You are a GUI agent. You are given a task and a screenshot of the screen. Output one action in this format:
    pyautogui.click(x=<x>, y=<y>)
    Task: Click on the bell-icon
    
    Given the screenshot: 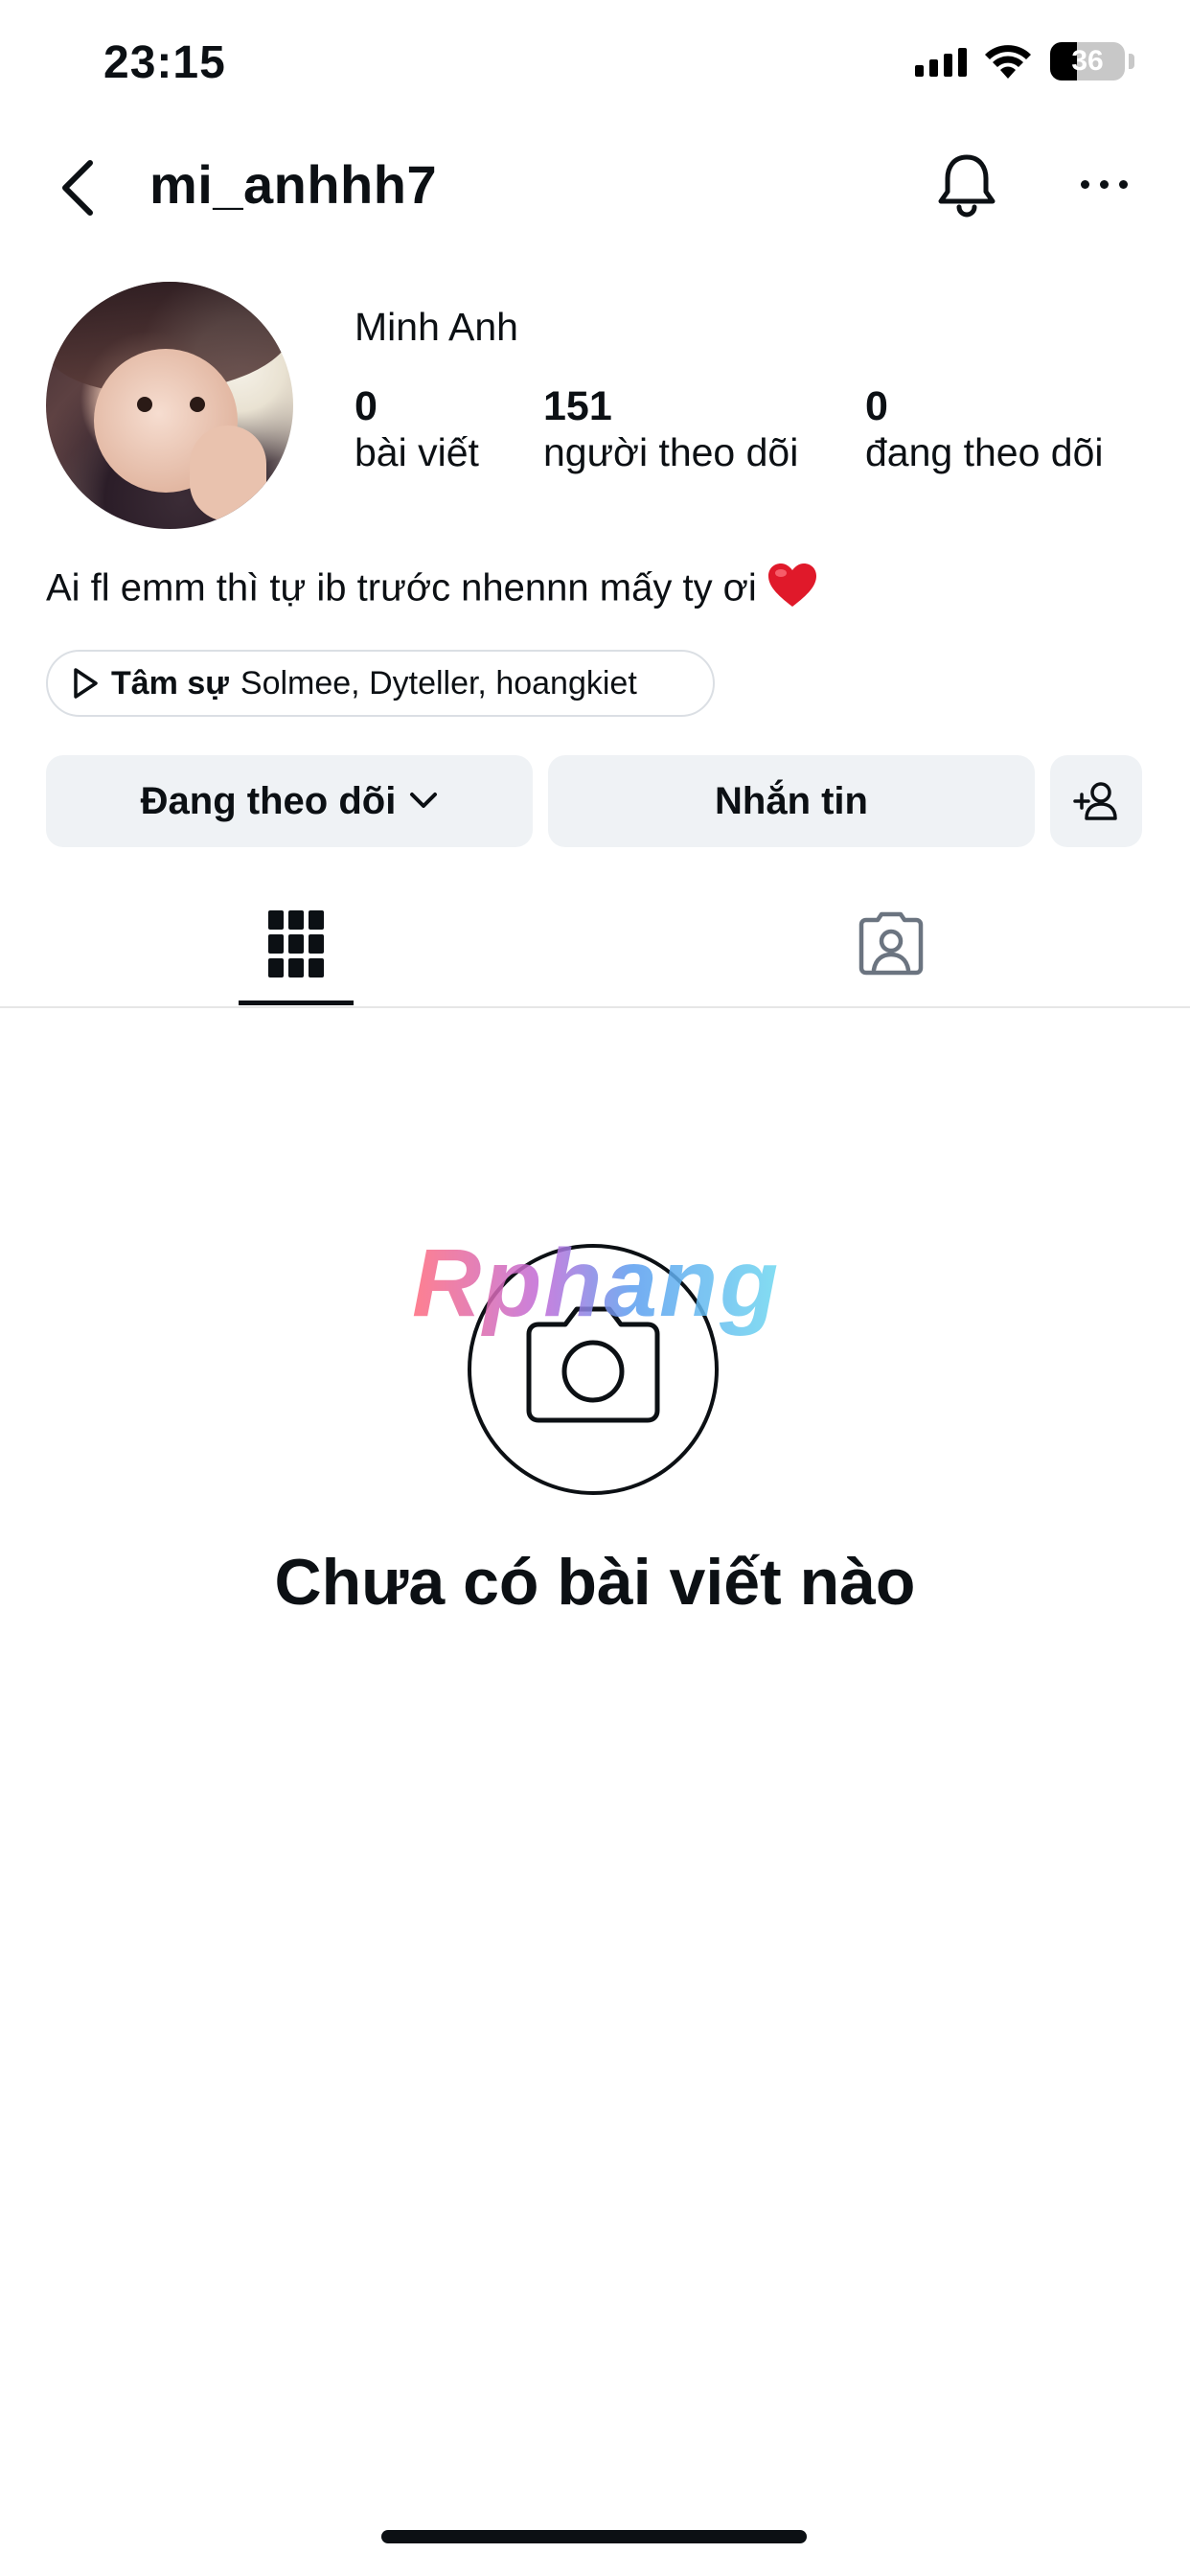 What is the action you would take?
    pyautogui.click(x=967, y=186)
    